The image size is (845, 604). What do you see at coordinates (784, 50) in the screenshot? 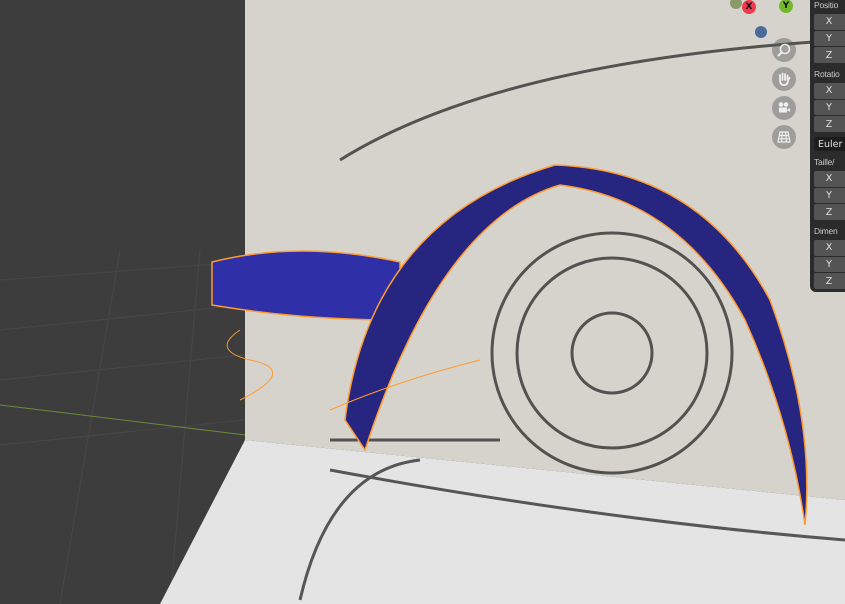
I see `zoom-icon` at bounding box center [784, 50].